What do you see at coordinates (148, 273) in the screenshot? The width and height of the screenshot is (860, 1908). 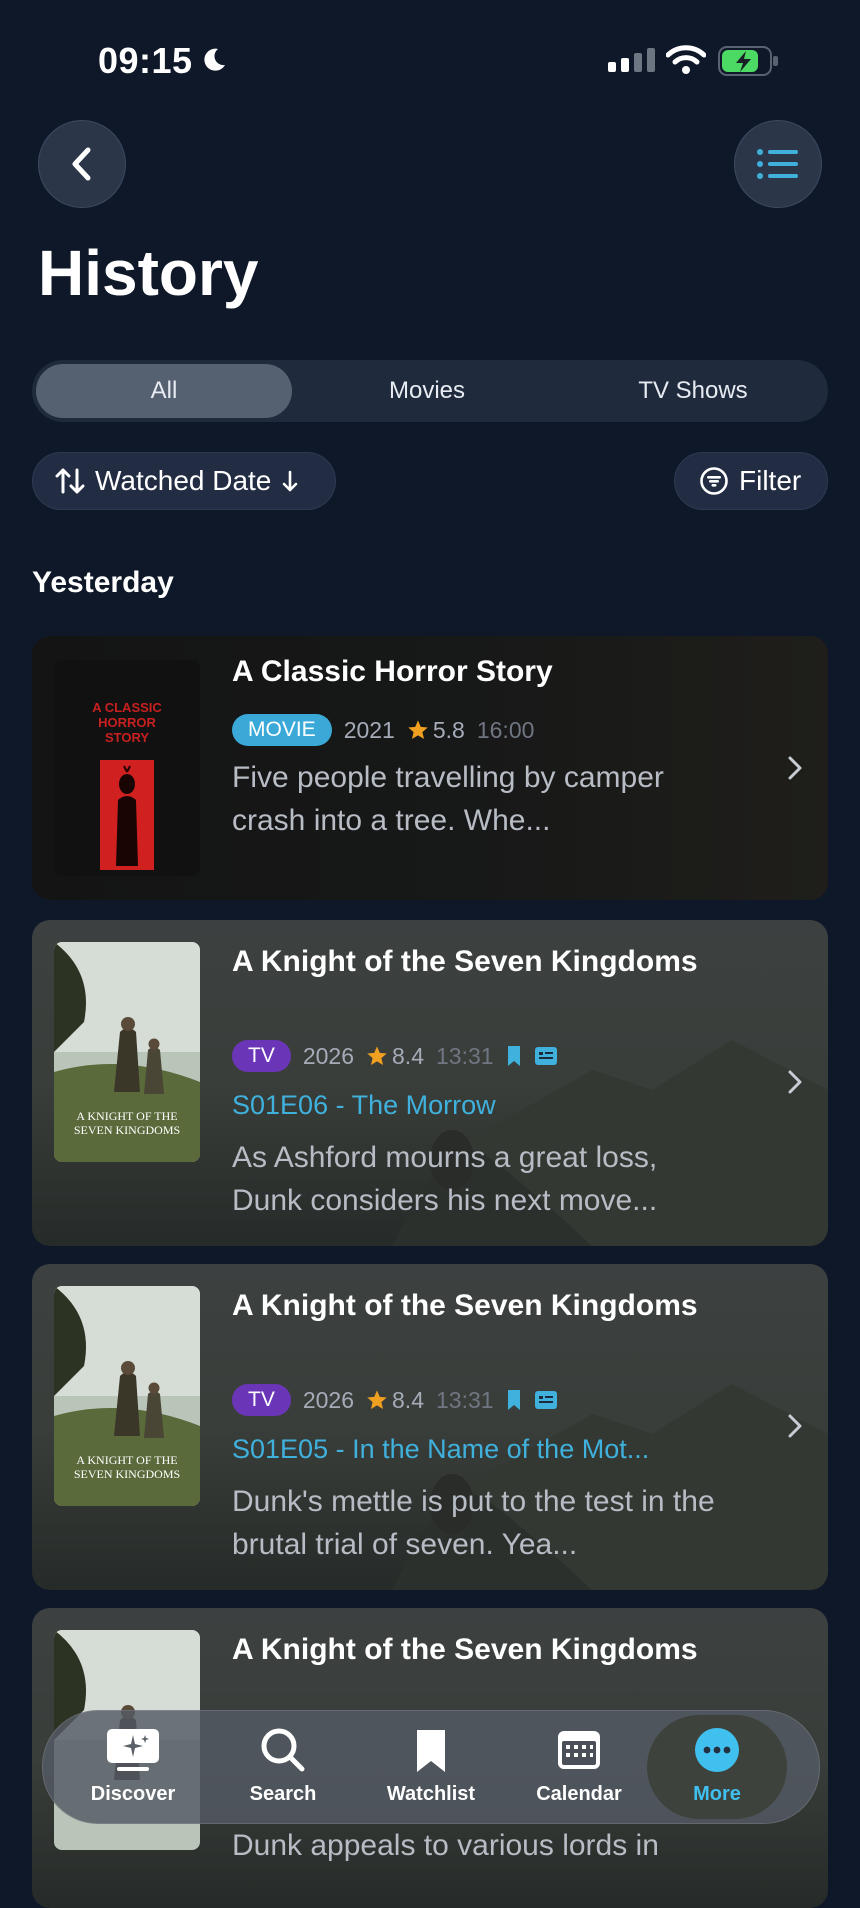 I see `page-title: History` at bounding box center [148, 273].